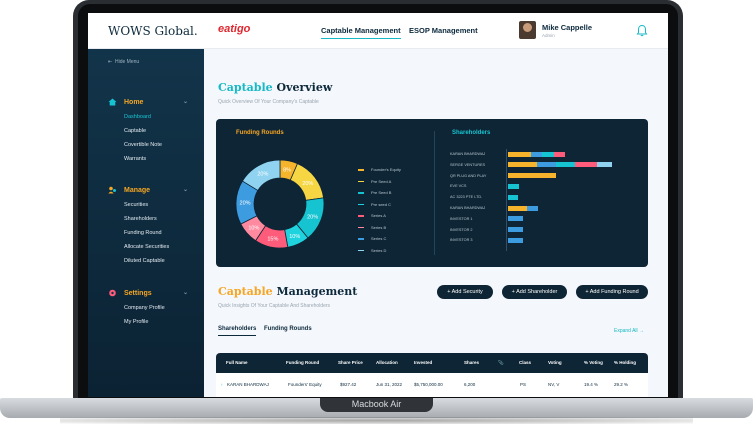  I want to click on card-divider, so click(434, 193).